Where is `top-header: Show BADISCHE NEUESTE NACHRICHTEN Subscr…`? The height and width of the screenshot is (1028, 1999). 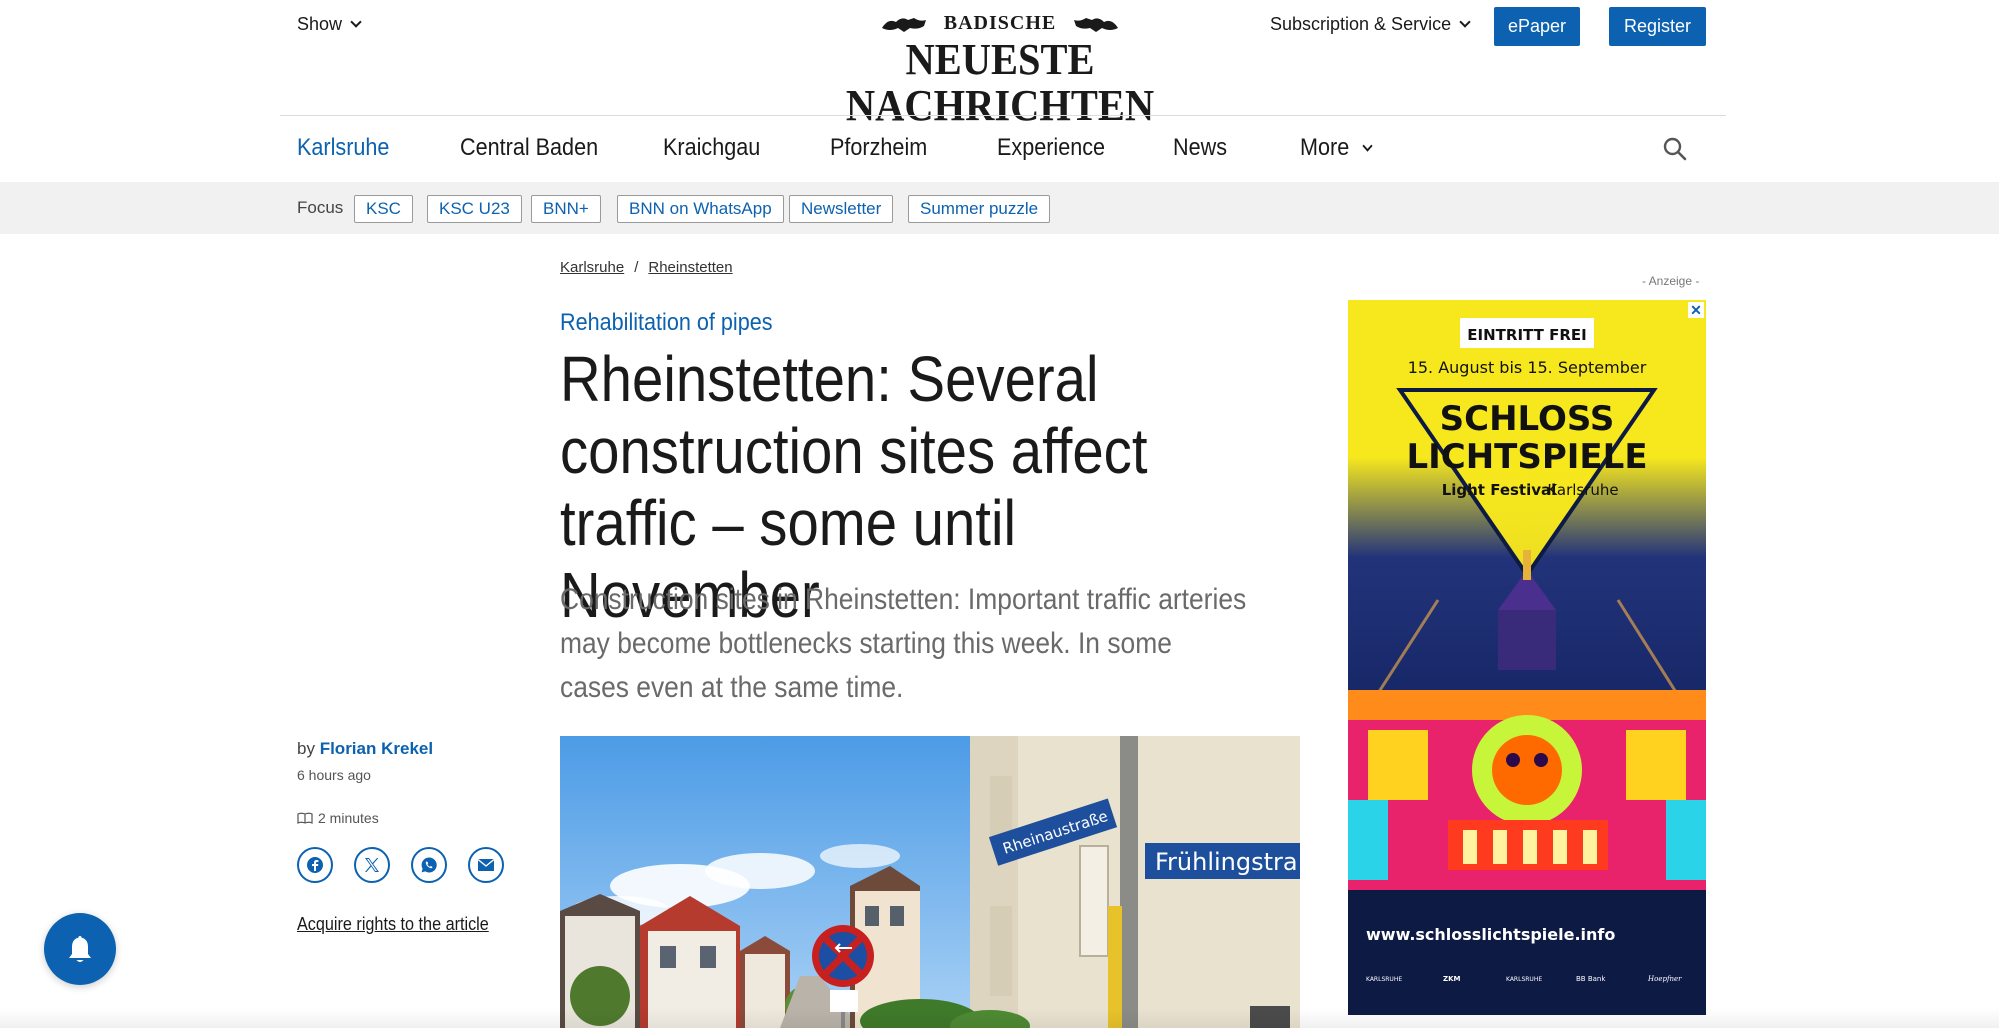
top-header: Show BADISCHE NEUESTE NACHRICHTEN Subscr… is located at coordinates (999, 64).